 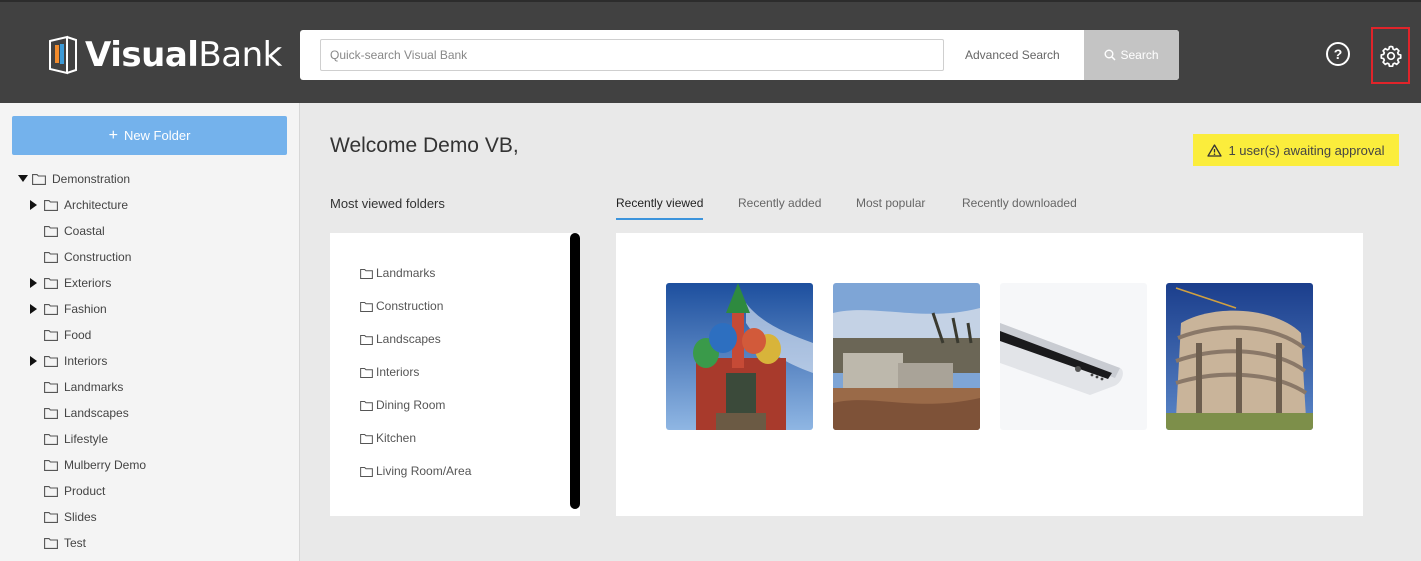 I want to click on most-viewed-folder: Interiors, so click(x=389, y=372).